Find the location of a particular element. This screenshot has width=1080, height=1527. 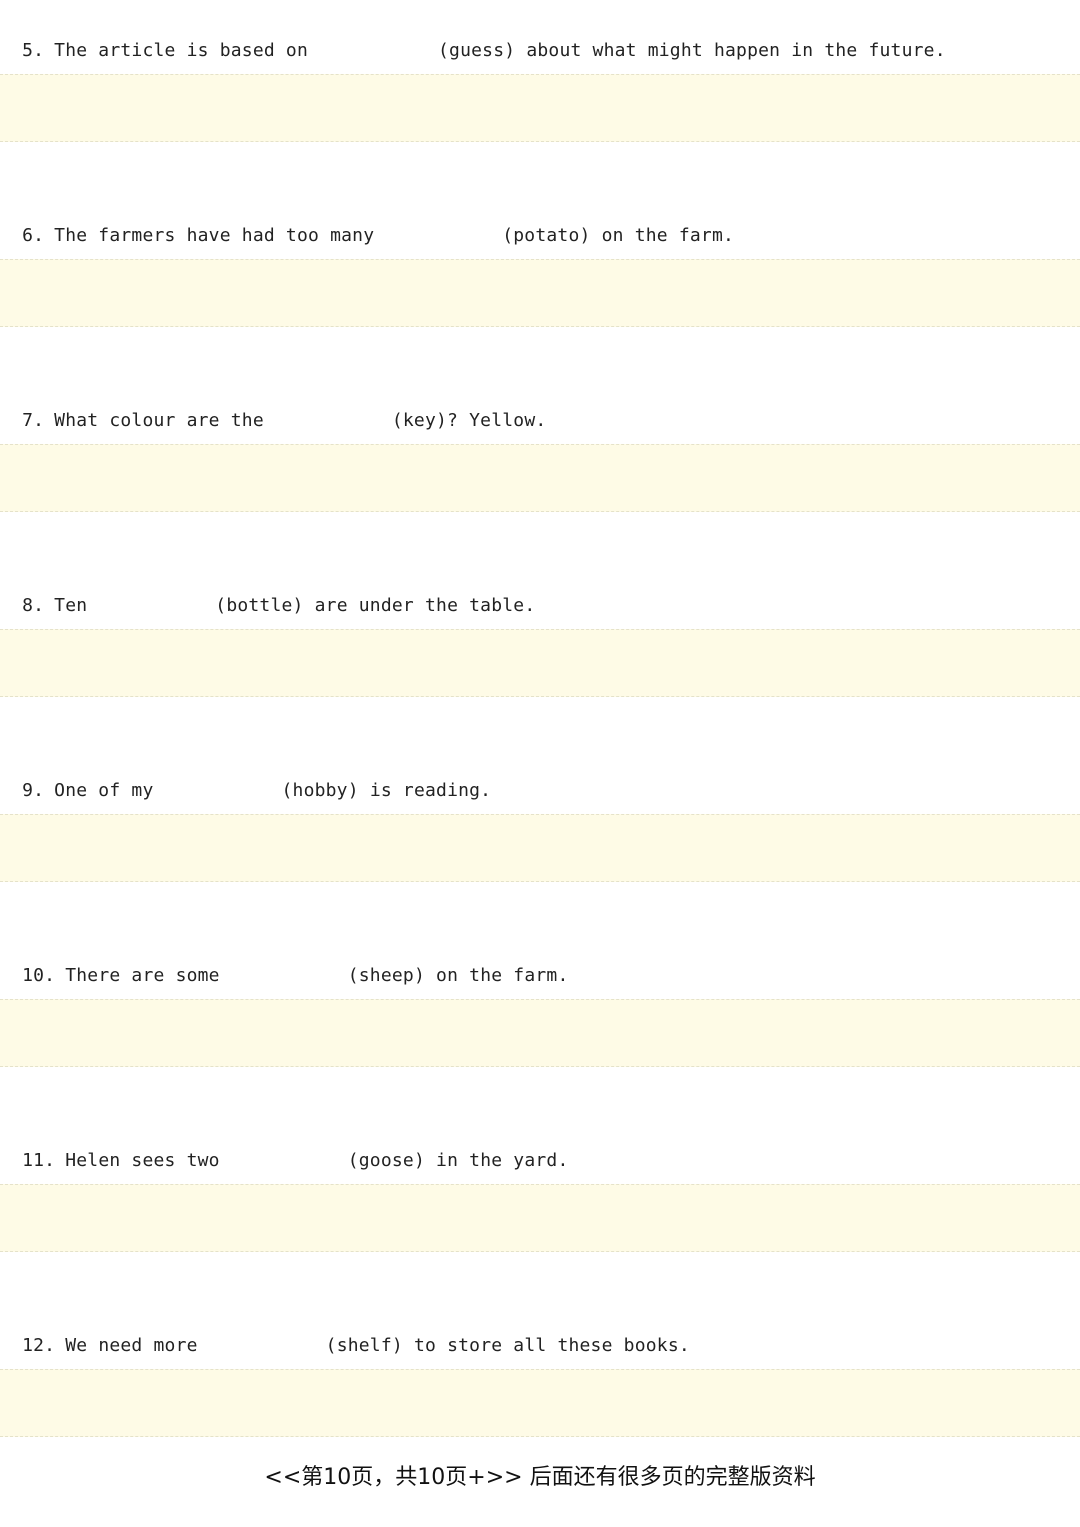

question-number: 8. is located at coordinates (33, 605).